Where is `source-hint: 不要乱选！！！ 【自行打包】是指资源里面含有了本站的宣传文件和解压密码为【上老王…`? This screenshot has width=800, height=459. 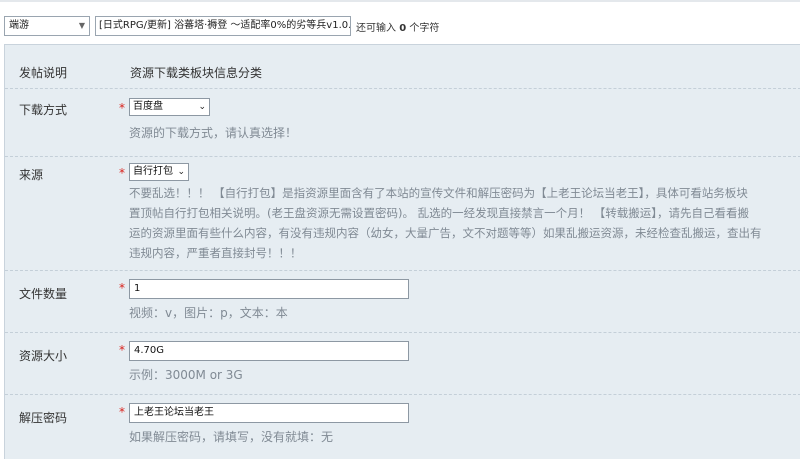
source-hint: 不要乱选！！！ 【自行打包】是指资源里面含有了本站的宣传文件和解压密码为【上老王… is located at coordinates (445, 223).